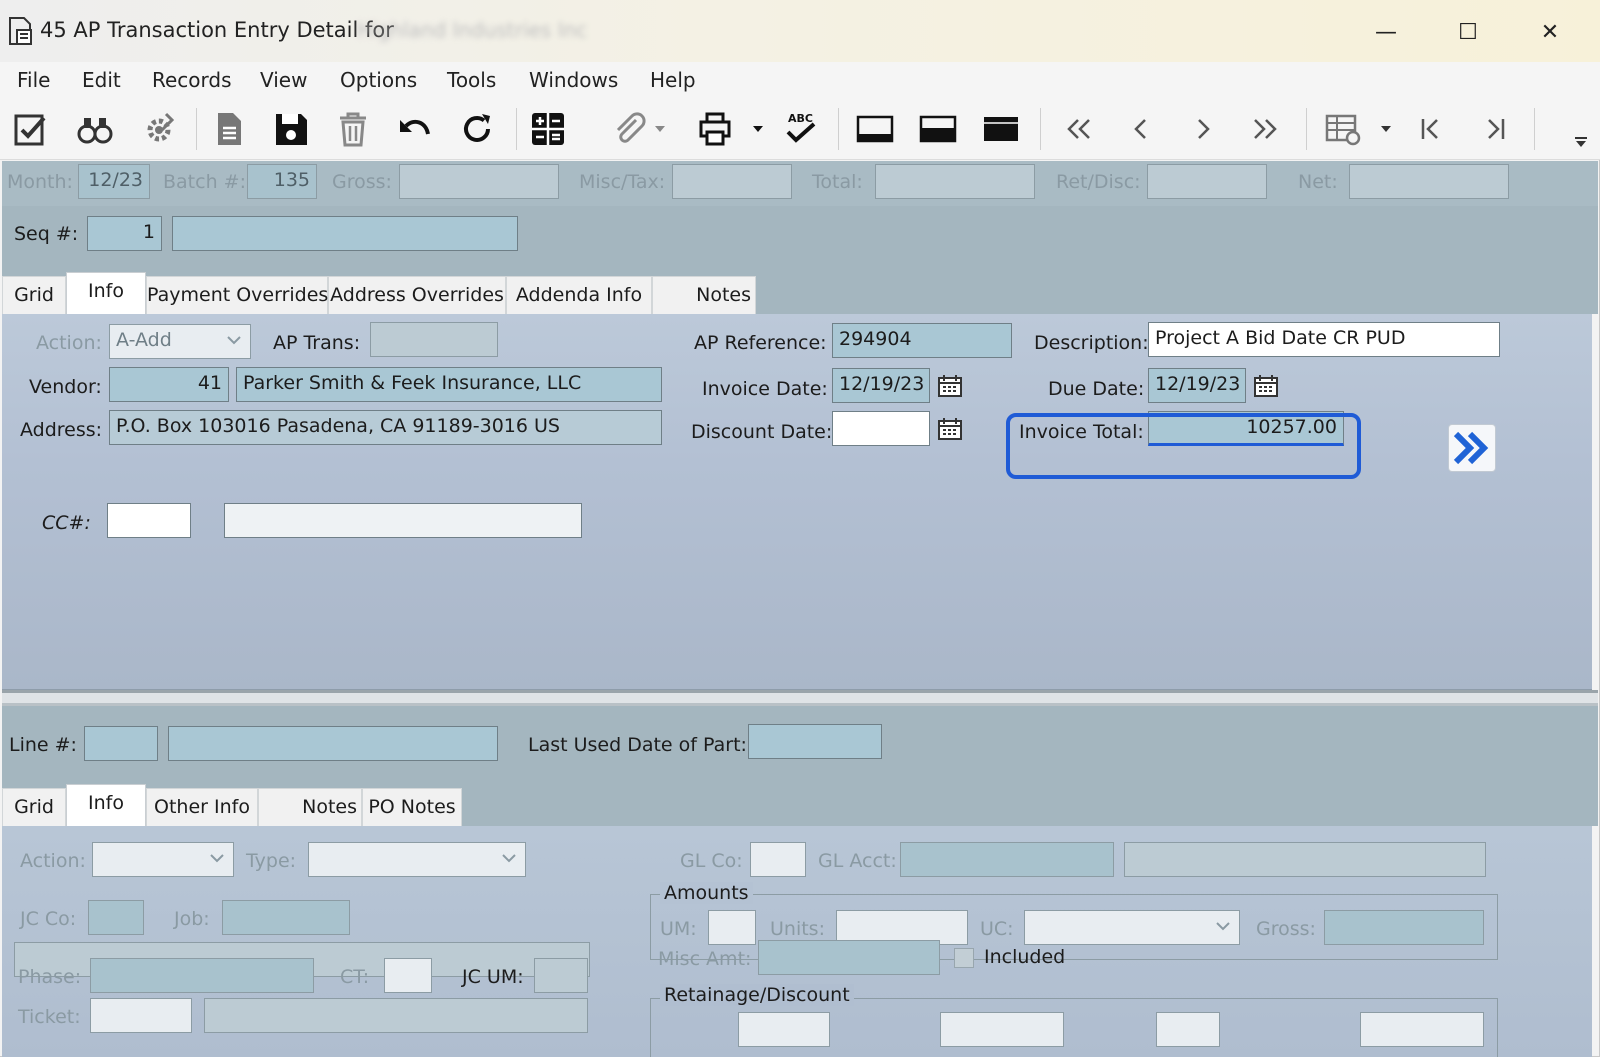 The width and height of the screenshot is (1617, 1057). Describe the element at coordinates (49, 1017) in the screenshot. I see `ticket-label: Ticket:` at that location.